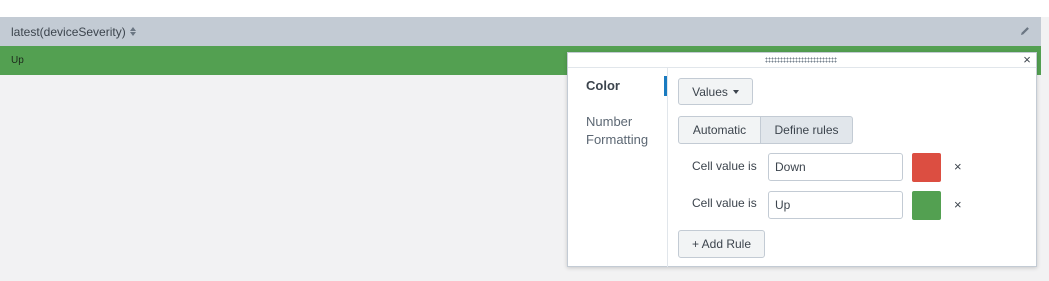 Image resolution: width=1049 pixels, height=281 pixels. Describe the element at coordinates (801, 60) in the screenshot. I see `drag-handle` at that location.